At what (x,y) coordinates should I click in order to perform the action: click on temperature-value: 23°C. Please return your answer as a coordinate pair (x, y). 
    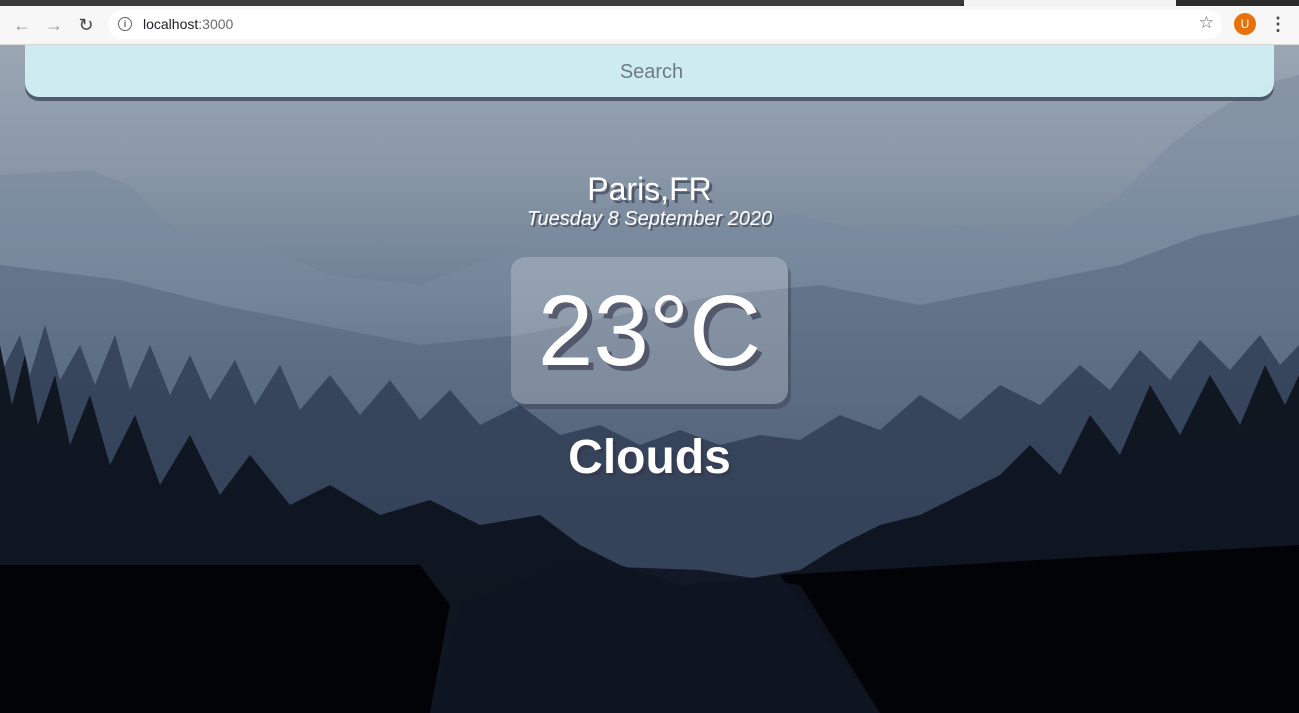
    Looking at the image, I should click on (649, 330).